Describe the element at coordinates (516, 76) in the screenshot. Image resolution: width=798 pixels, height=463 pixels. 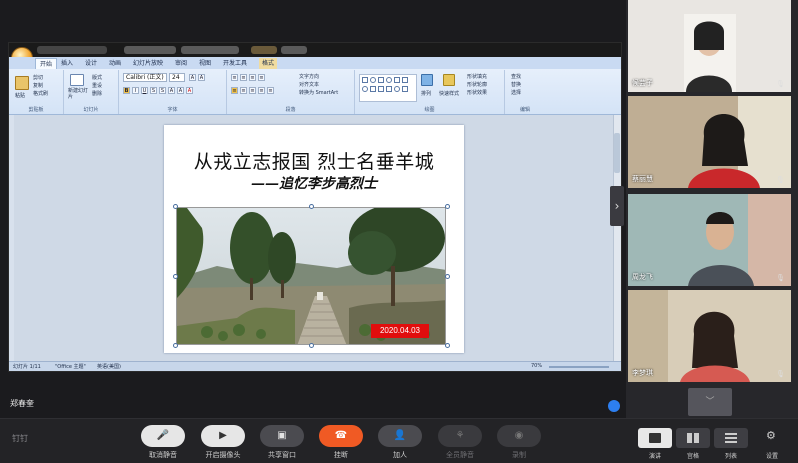
I see `find-button: 查找` at that location.